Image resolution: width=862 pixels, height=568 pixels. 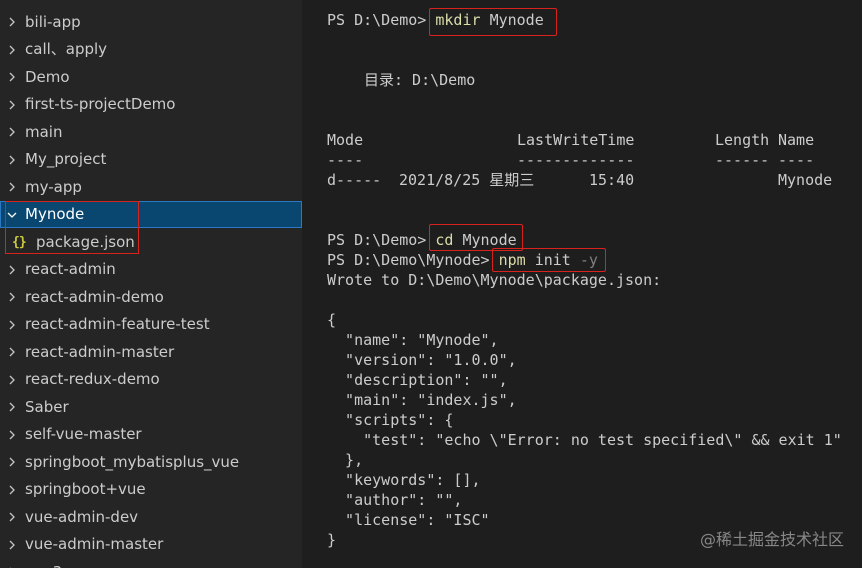 I want to click on tree-item-label: springboot_mybatisplus_vue, so click(x=132, y=461).